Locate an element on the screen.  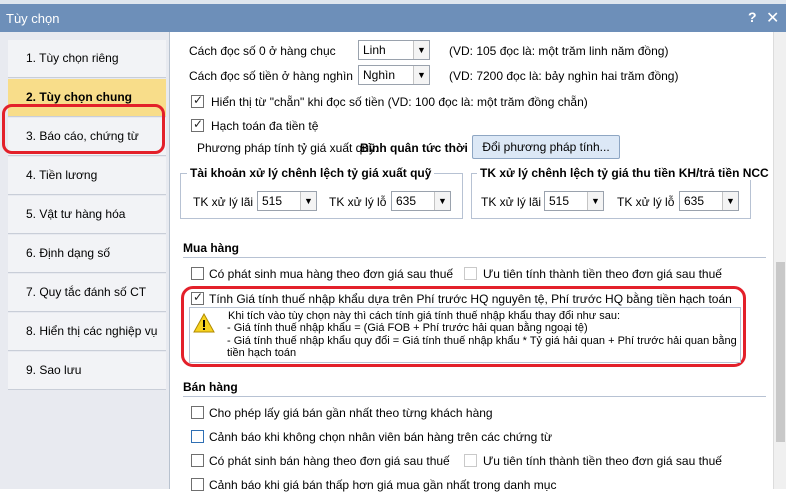
sidebar-item-label: 1. Tùy chọn riêng is located at coordinates (72, 58).